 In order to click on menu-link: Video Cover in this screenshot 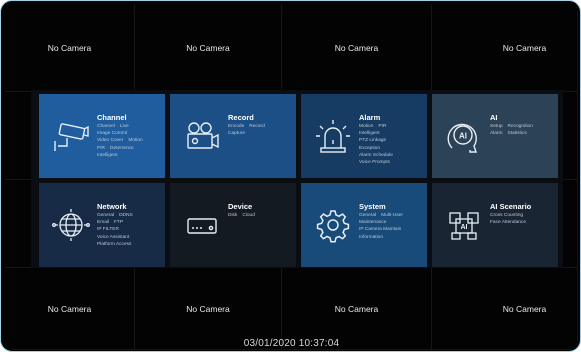, I will do `click(110, 140)`.